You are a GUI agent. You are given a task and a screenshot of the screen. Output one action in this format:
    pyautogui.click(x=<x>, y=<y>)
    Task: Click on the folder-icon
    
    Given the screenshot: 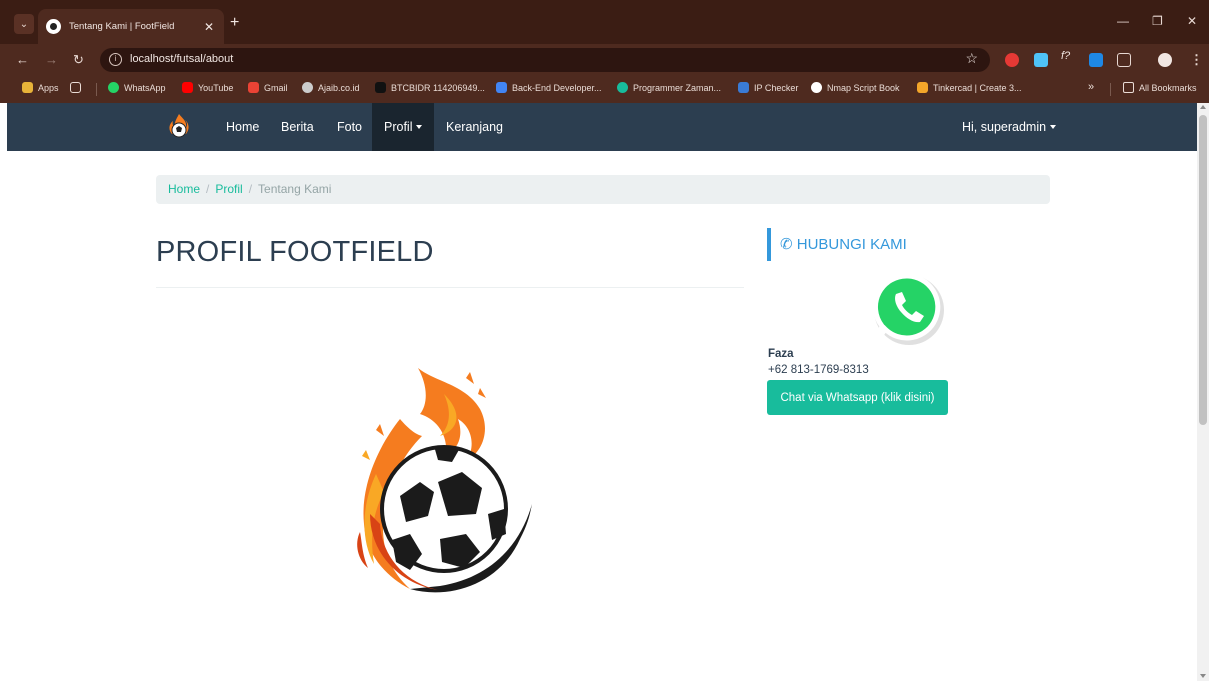 What is the action you would take?
    pyautogui.click(x=1128, y=87)
    